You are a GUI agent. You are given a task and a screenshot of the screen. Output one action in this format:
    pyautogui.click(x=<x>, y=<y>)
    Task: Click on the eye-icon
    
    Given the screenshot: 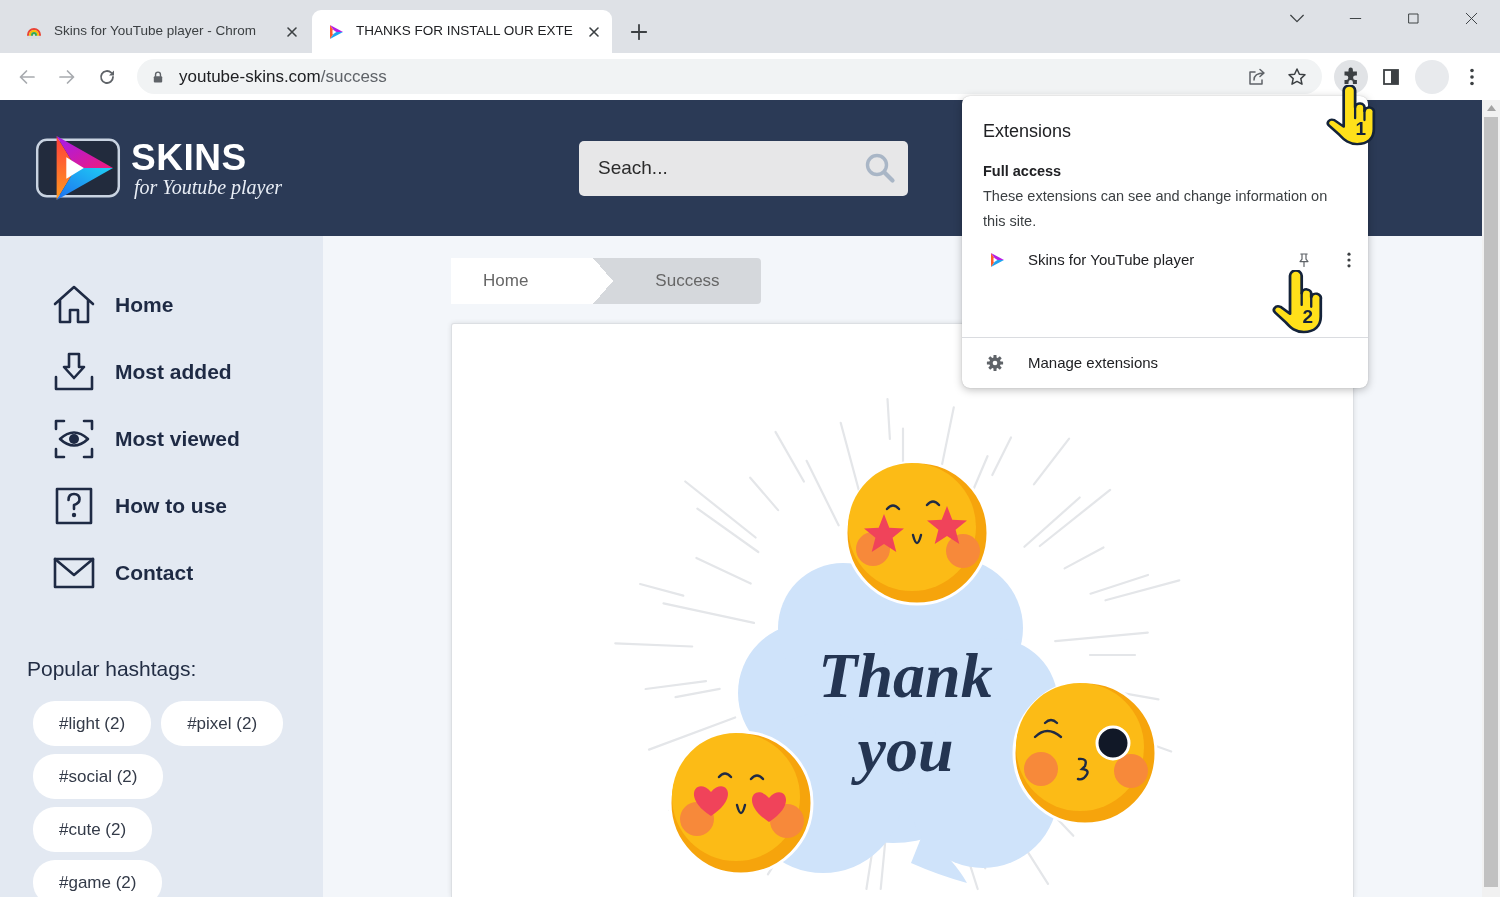 What is the action you would take?
    pyautogui.click(x=74, y=439)
    